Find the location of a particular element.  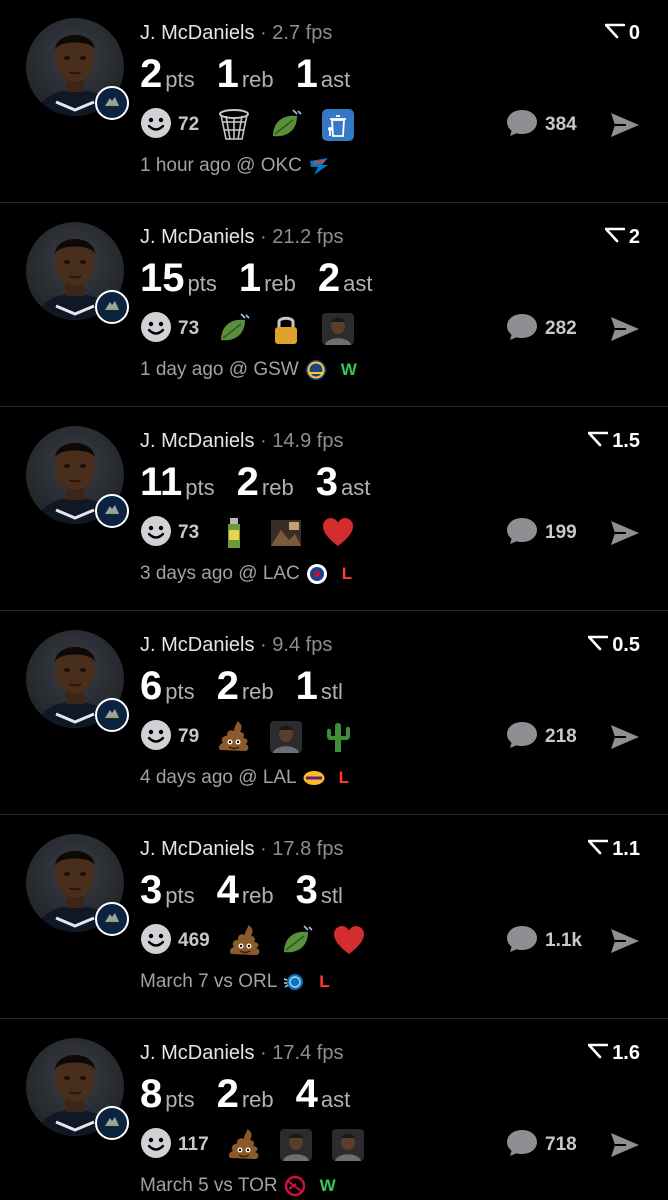

fps-score: 9.4 fps is located at coordinates (302, 645).